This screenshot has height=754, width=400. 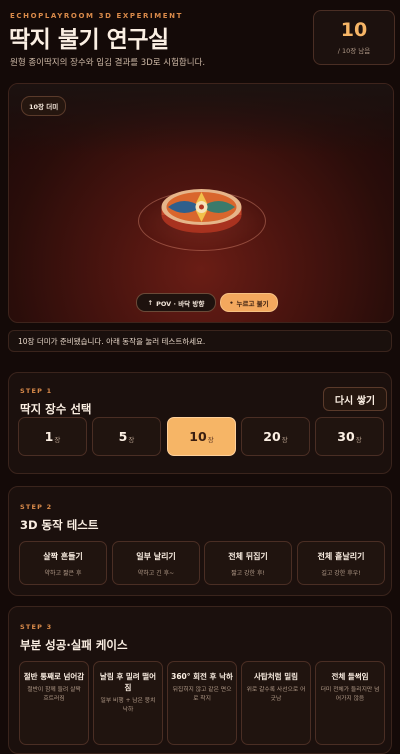 I want to click on remaining-count: 10, so click(x=354, y=30).